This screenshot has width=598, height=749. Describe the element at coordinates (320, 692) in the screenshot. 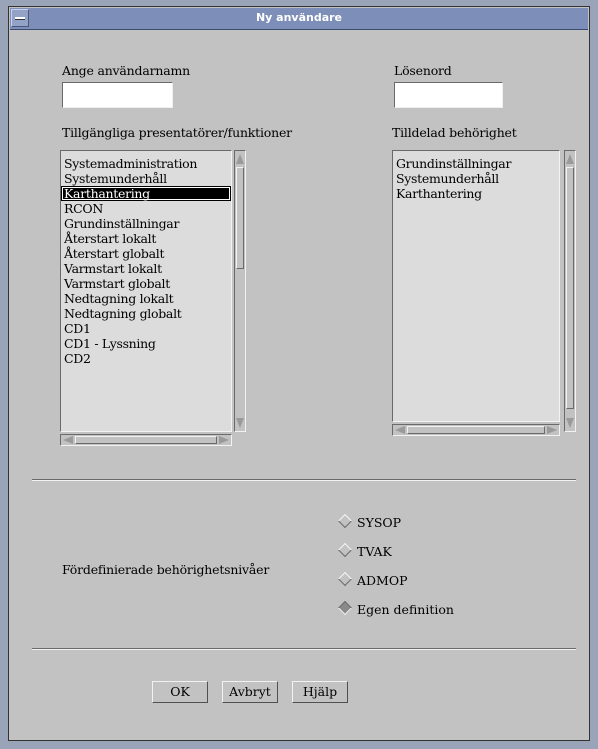

I see `help-button: Hjälp` at that location.